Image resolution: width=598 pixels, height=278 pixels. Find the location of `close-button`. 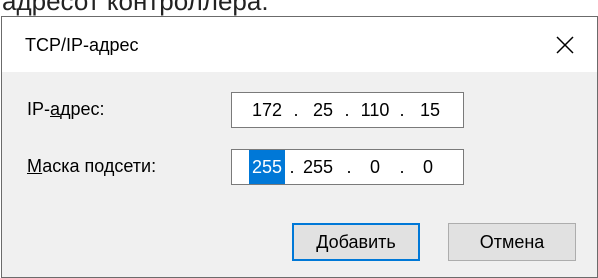

close-button is located at coordinates (565, 44).